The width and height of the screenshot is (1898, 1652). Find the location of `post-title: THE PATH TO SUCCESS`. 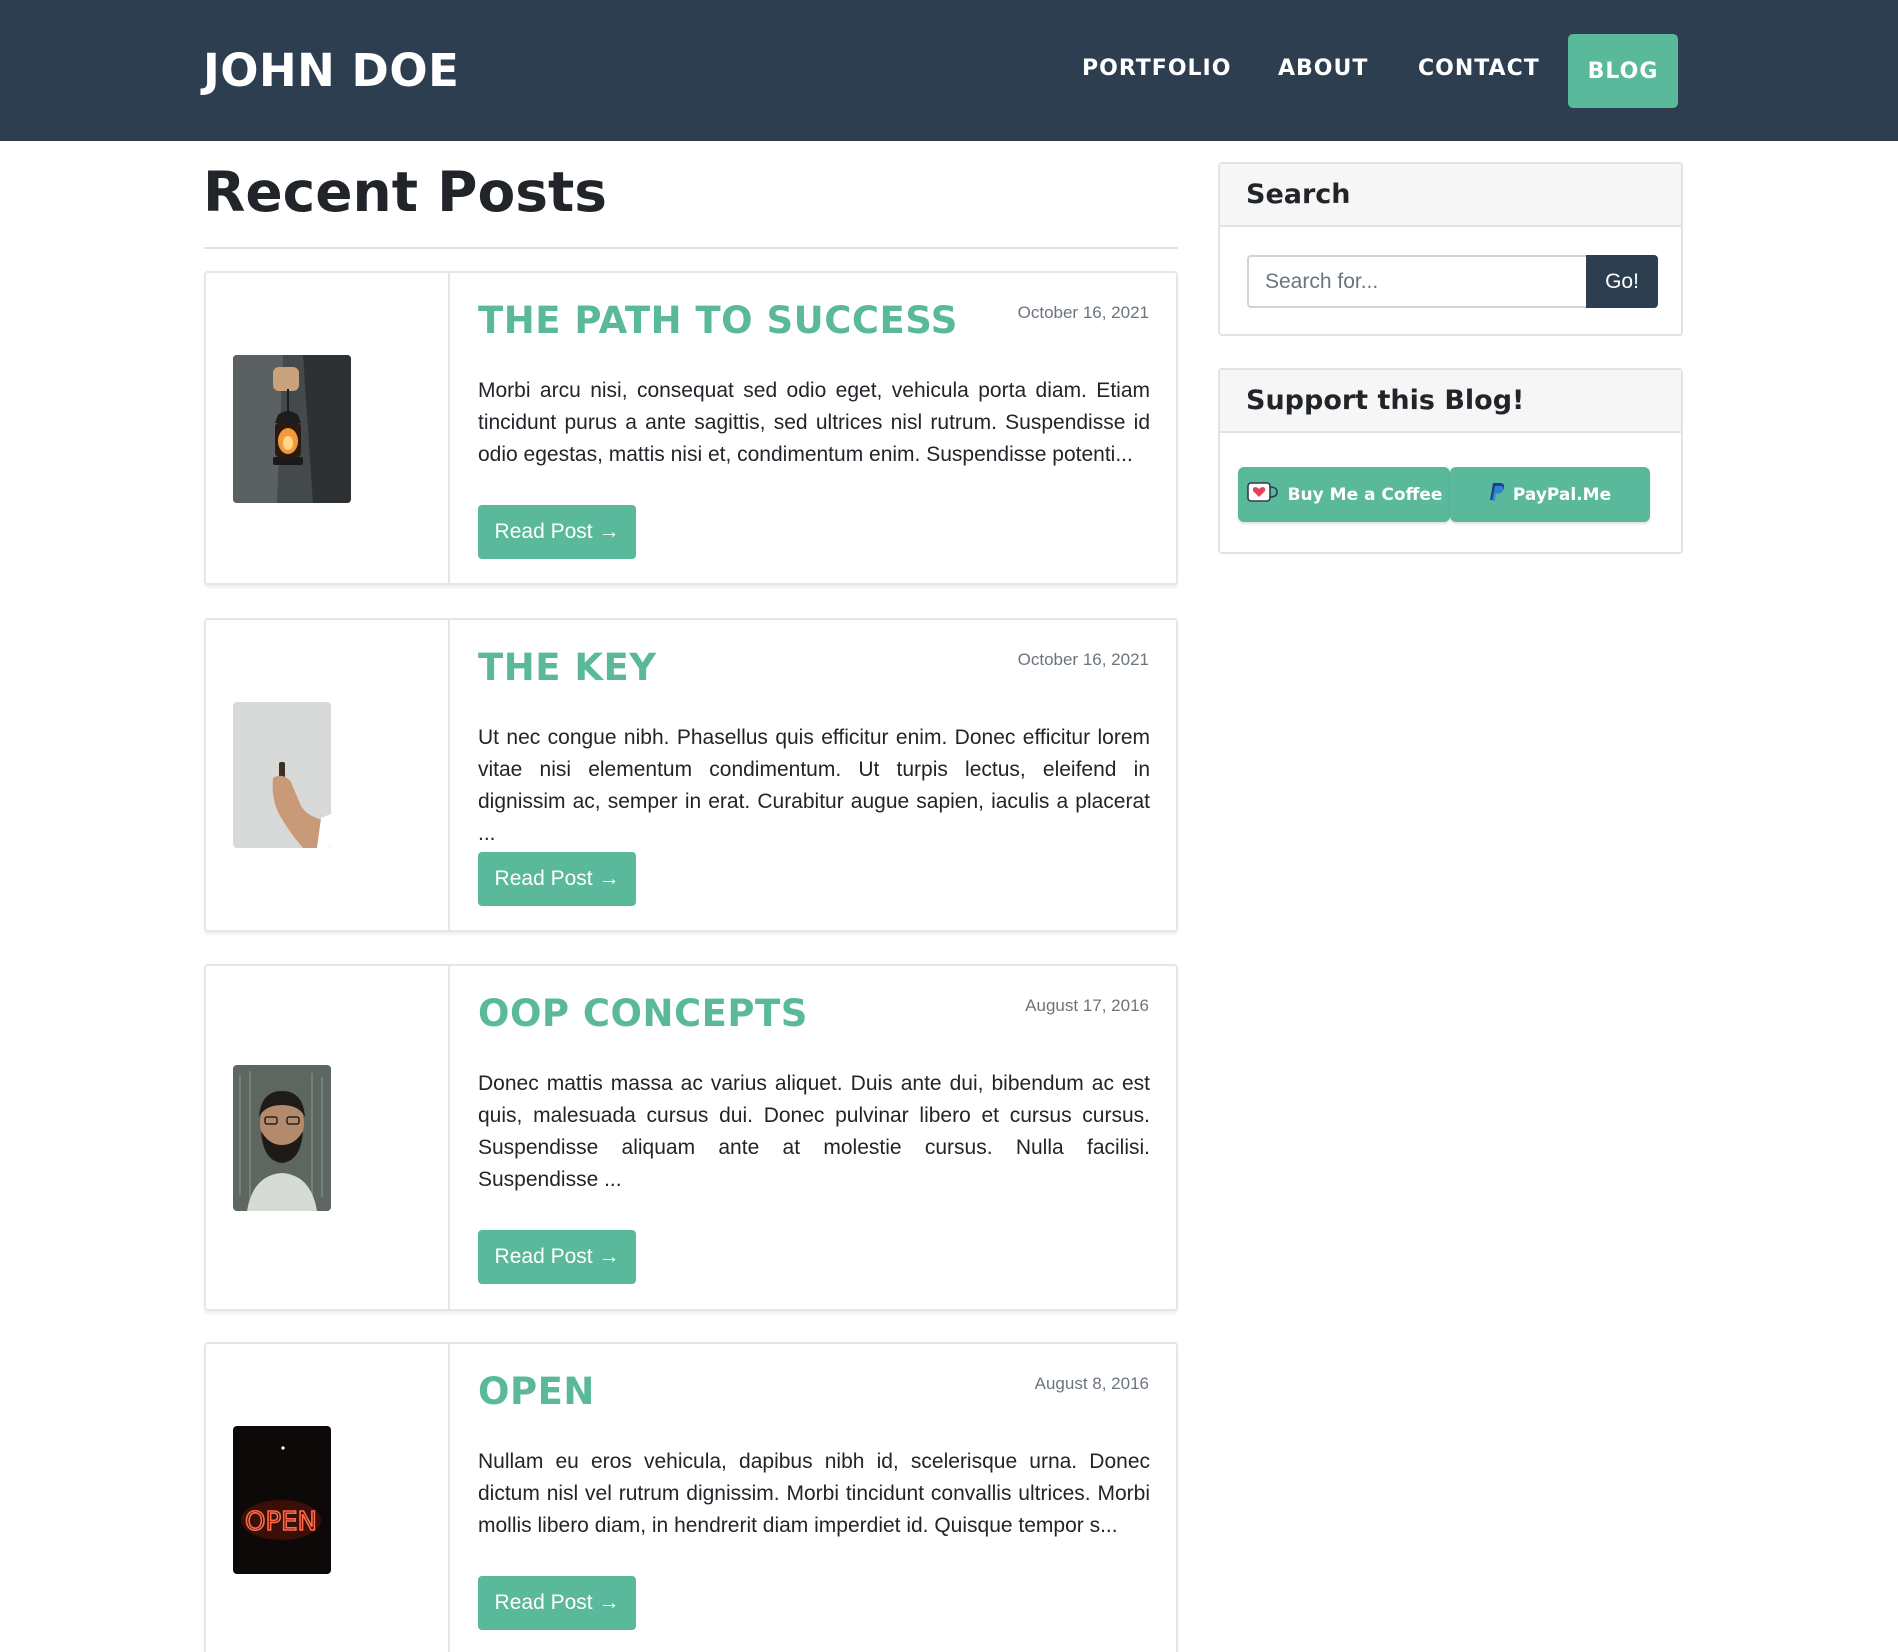

post-title: THE PATH TO SUCCESS is located at coordinates (718, 320).